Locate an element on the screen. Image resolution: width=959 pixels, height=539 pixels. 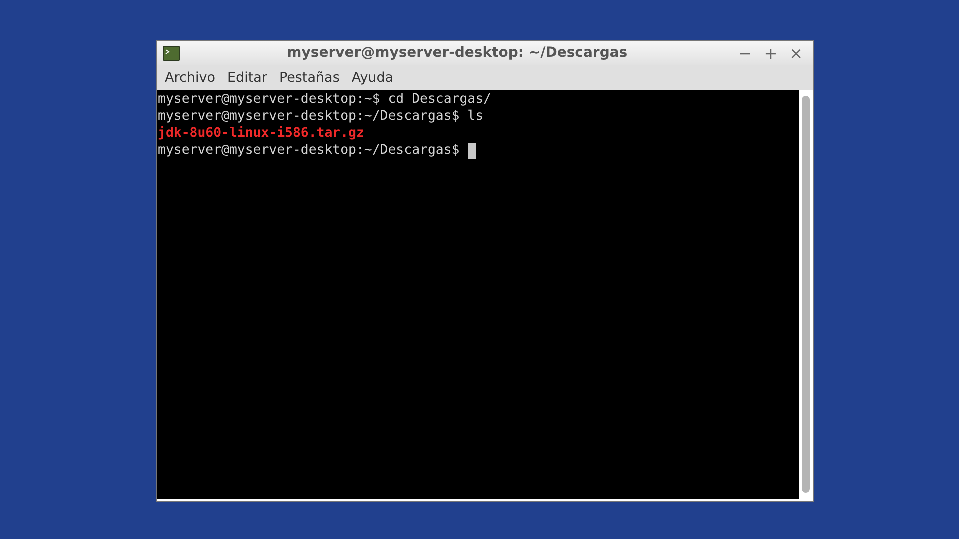
terminal-line: myserver@myserver-desktop:~/Descargas$ is located at coordinates (309, 150).